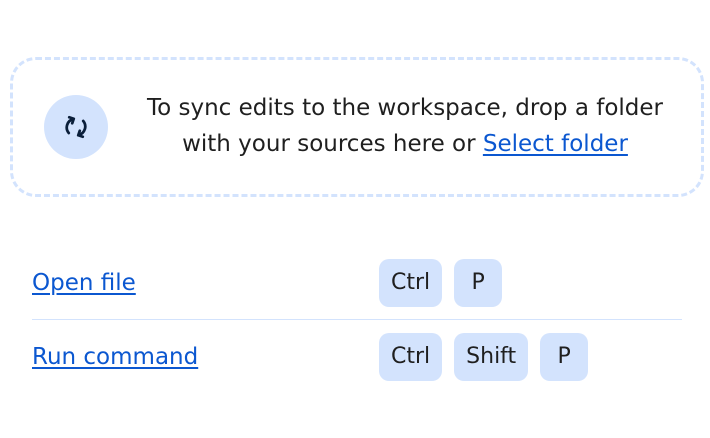 The image size is (710, 438). Describe the element at coordinates (357, 357) in the screenshot. I see `shortcut-row-run-command: Run command Ctrl Shift P` at that location.